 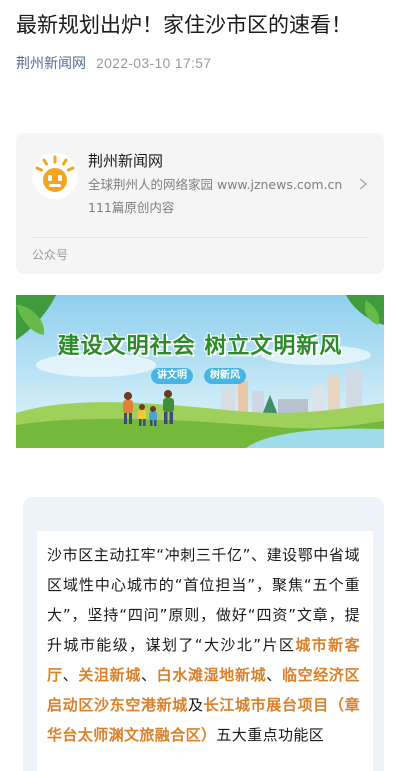 I want to click on account-description: 全球荆州人的网络家园 www.jznews.com.cn, so click(x=215, y=184).